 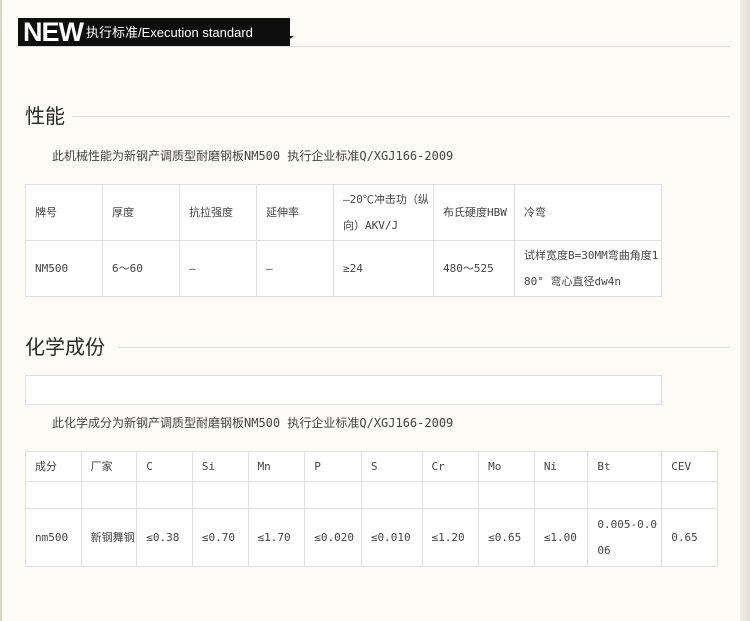 What do you see at coordinates (1, 310) in the screenshot?
I see `page-left-border` at bounding box center [1, 310].